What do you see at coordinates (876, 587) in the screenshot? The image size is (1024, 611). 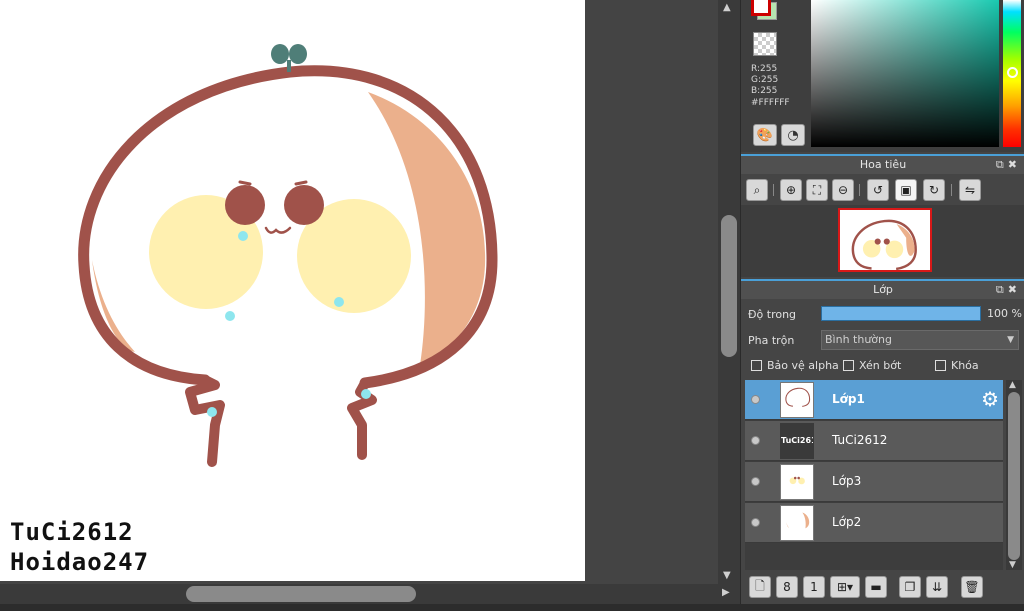 I see `new-folder-icon: ▬` at bounding box center [876, 587].